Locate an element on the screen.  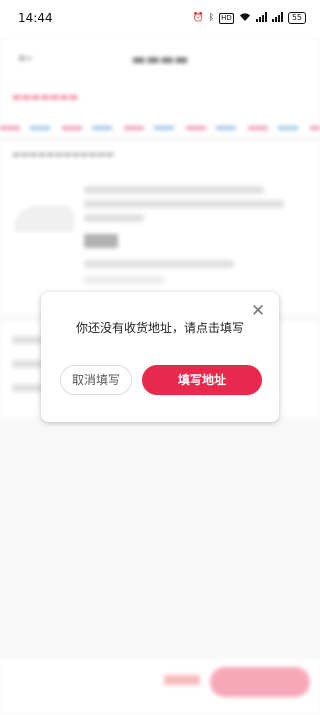
alarm-icon: ⏰ is located at coordinates (198, 18).